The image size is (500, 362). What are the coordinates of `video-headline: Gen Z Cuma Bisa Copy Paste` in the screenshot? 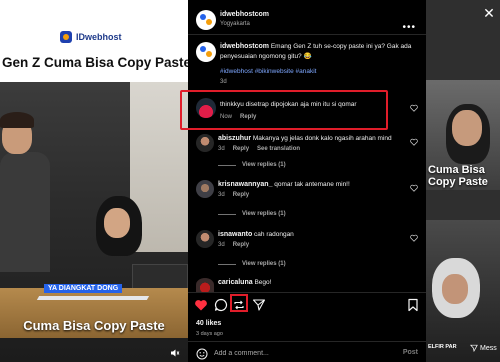 It's located at (95, 62).